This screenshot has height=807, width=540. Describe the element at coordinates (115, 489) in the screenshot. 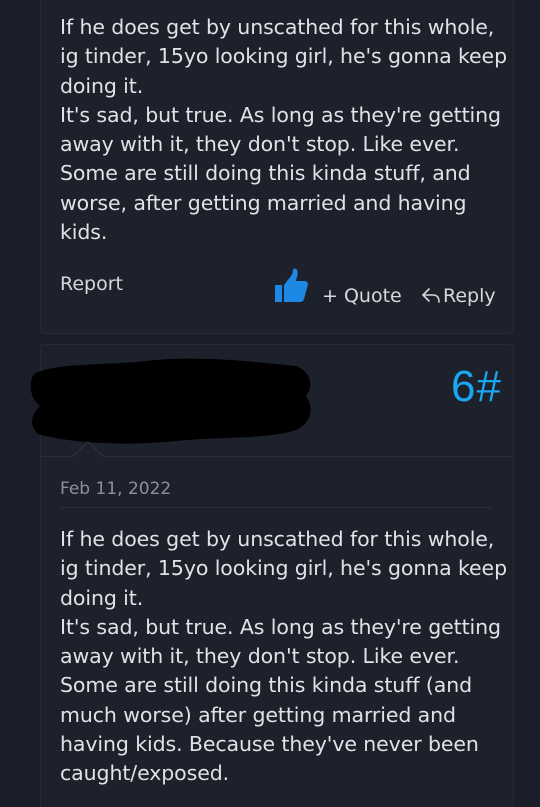

I see `post-date: Feb 11, 2022` at that location.